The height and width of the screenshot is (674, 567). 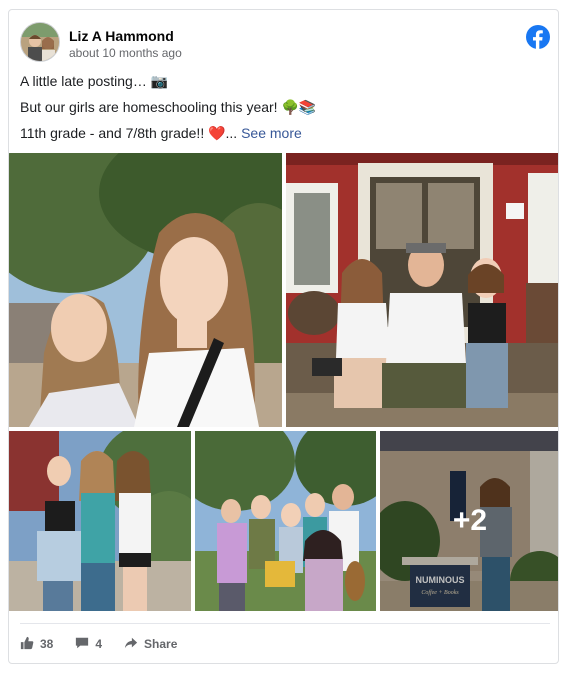 What do you see at coordinates (94, 81) in the screenshot?
I see `post-line-1: A little late posting… 📷` at bounding box center [94, 81].